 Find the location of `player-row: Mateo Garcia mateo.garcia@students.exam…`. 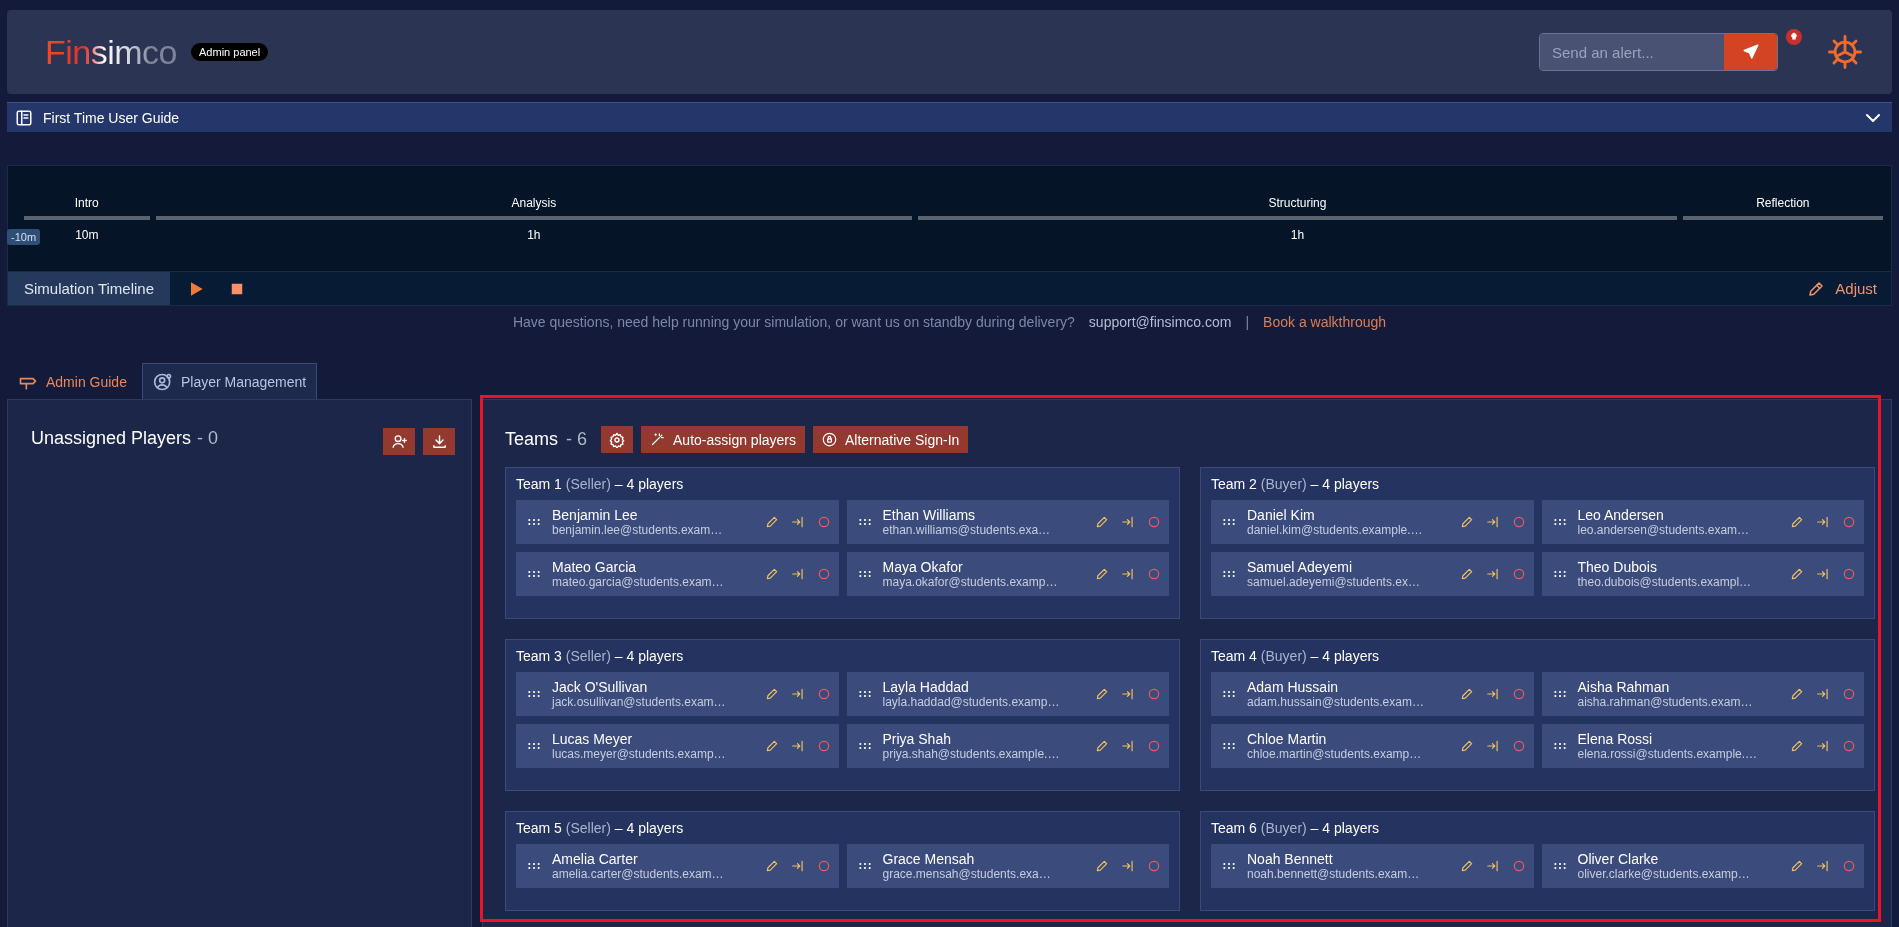

player-row: Mateo Garcia mateo.garcia@students.exam… is located at coordinates (677, 574).